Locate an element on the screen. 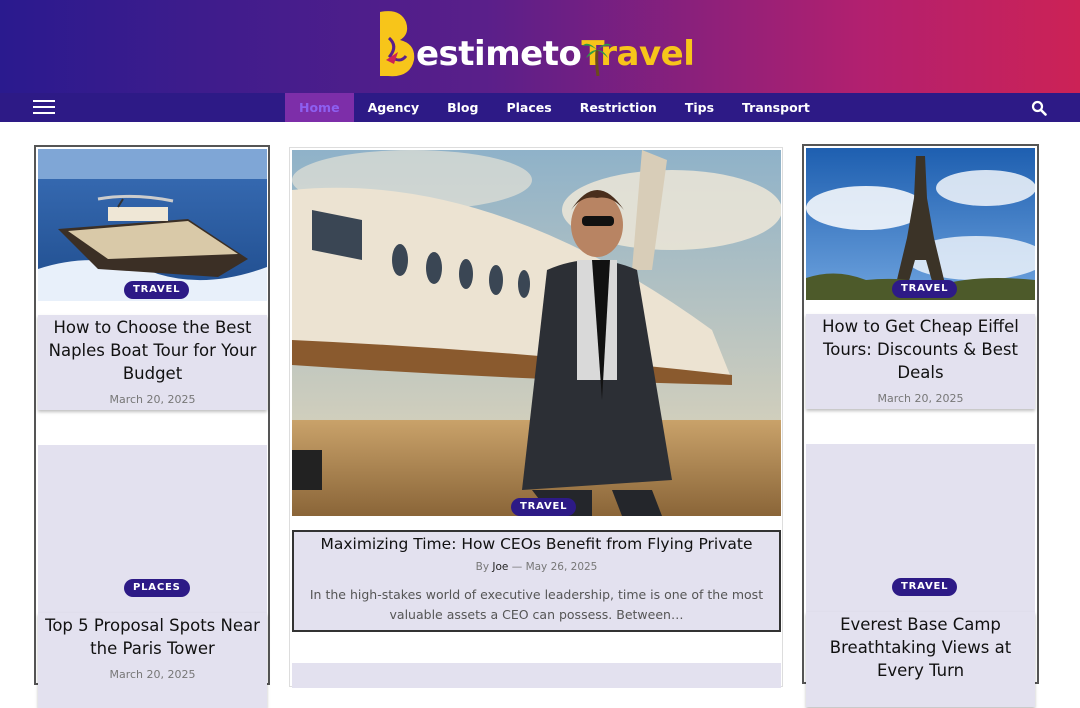 This screenshot has height=708, width=1080. search-icon is located at coordinates (1039, 108).